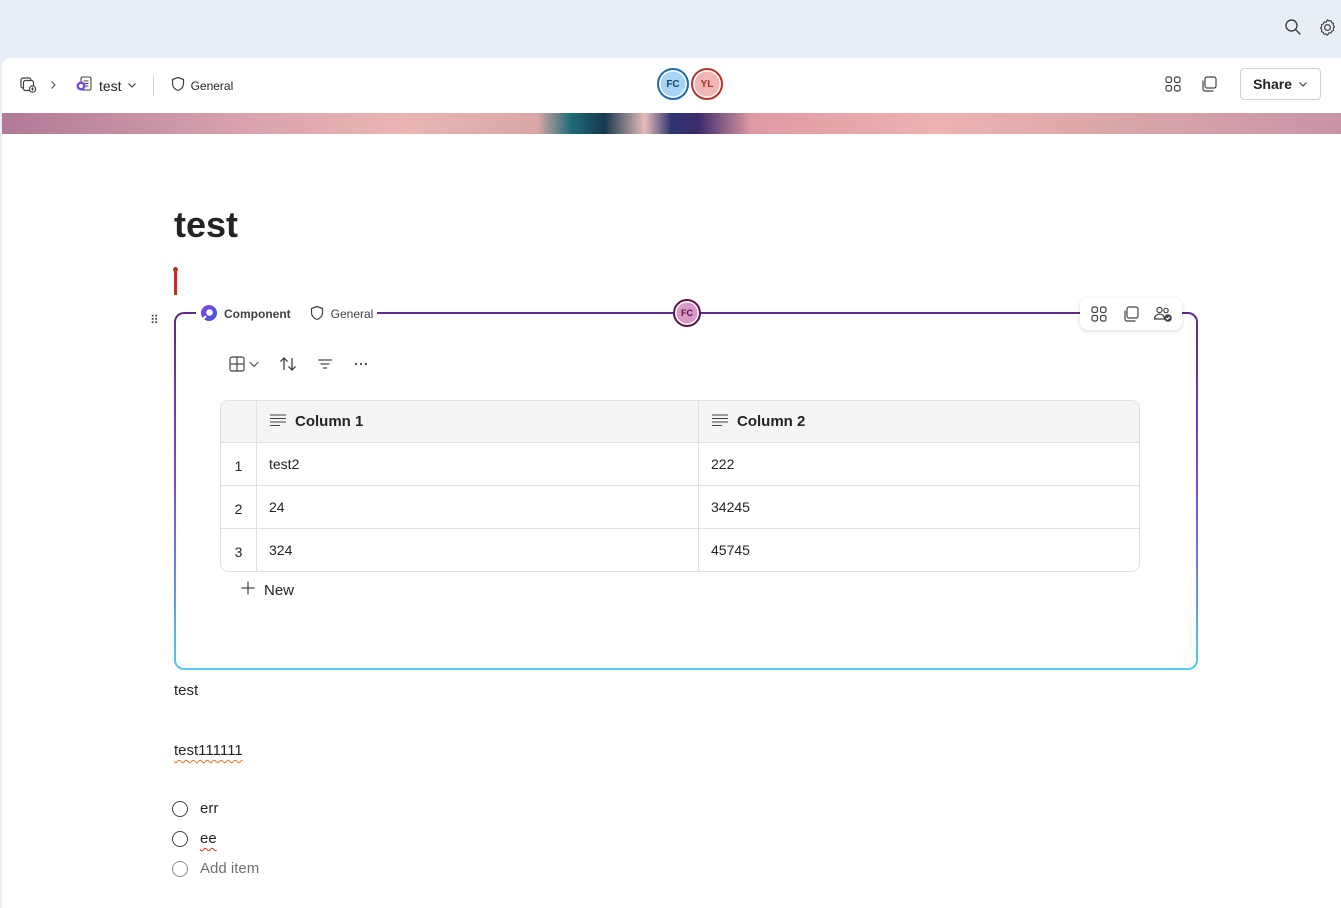 Image resolution: width=1341 pixels, height=908 pixels. I want to click on table-cell: 34245, so click(918, 507).